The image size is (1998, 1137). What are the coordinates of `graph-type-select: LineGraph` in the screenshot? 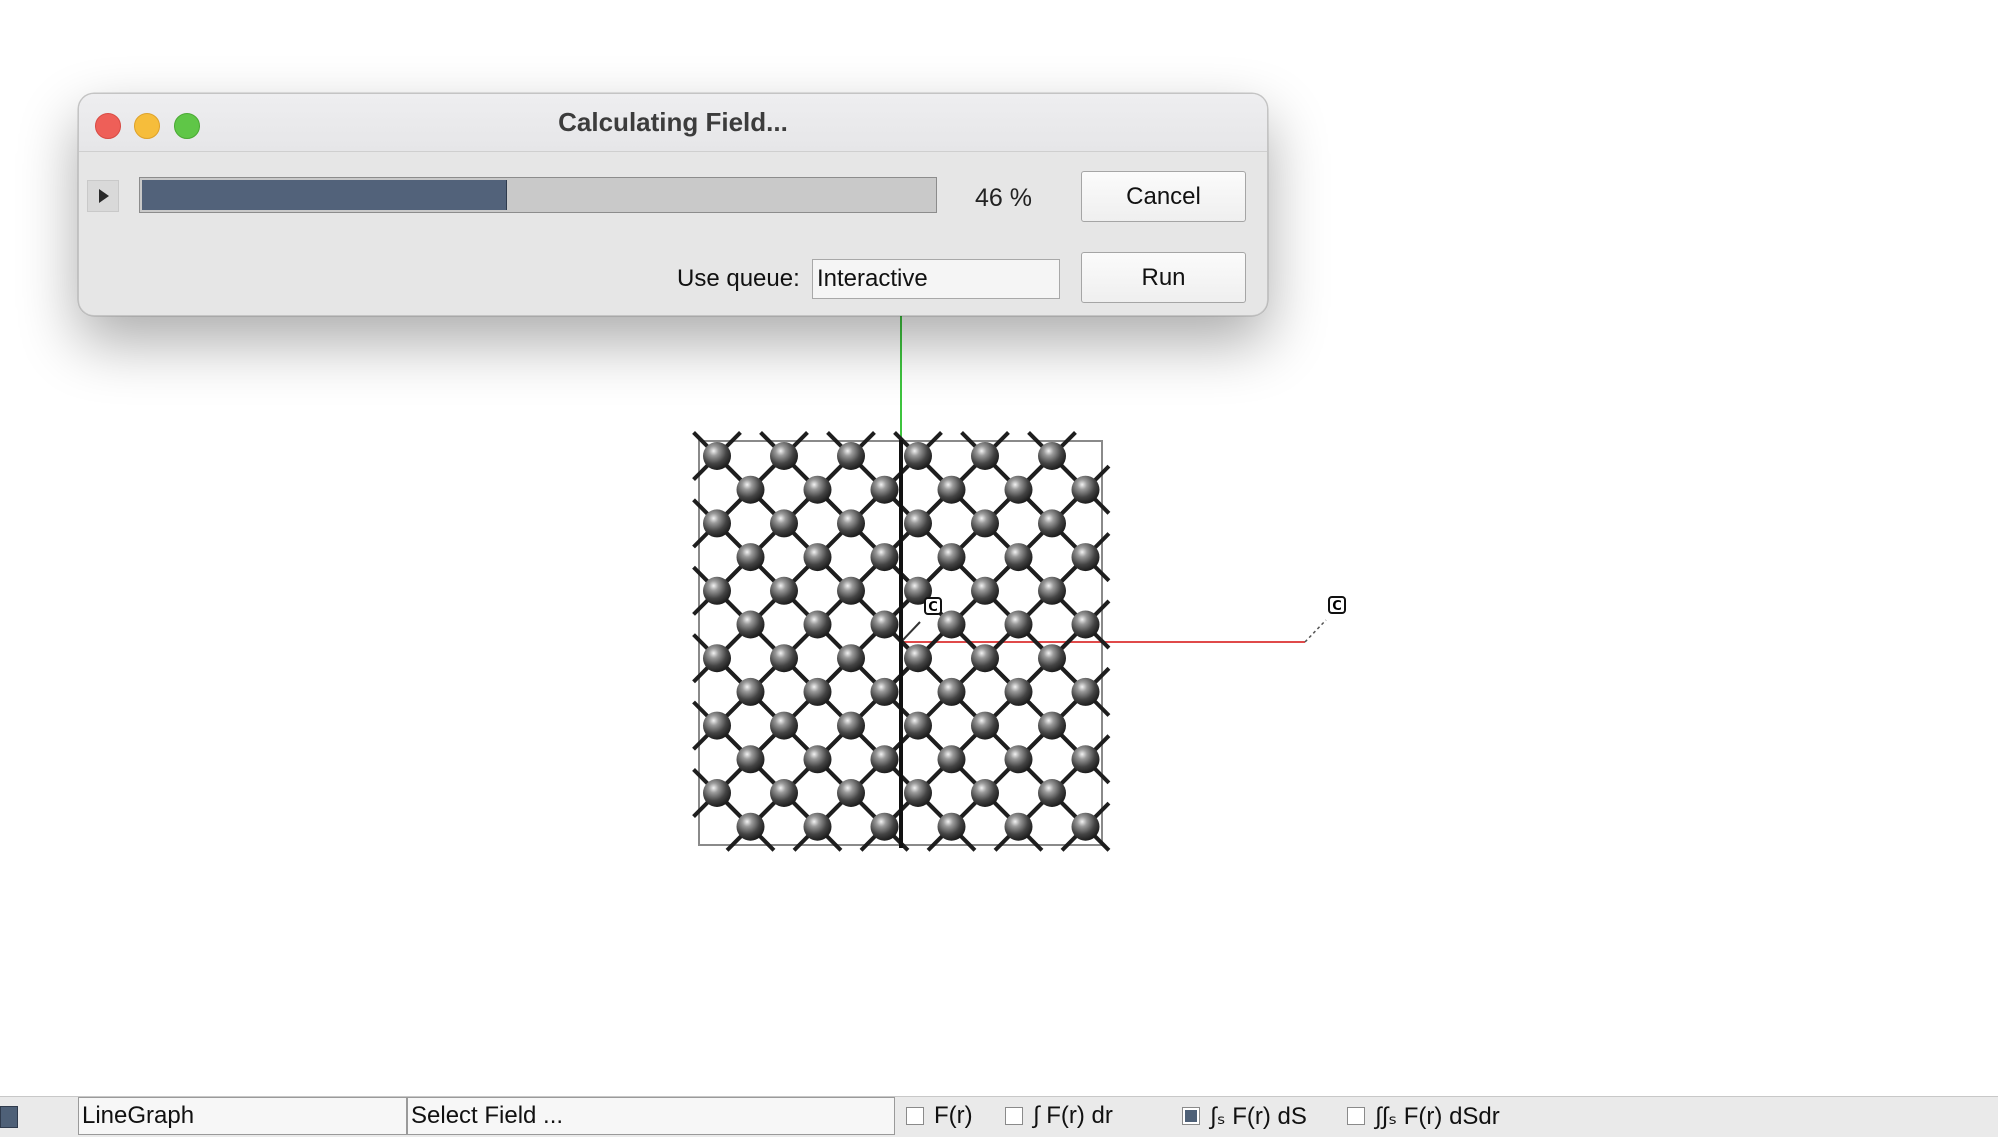 It's located at (242, 1116).